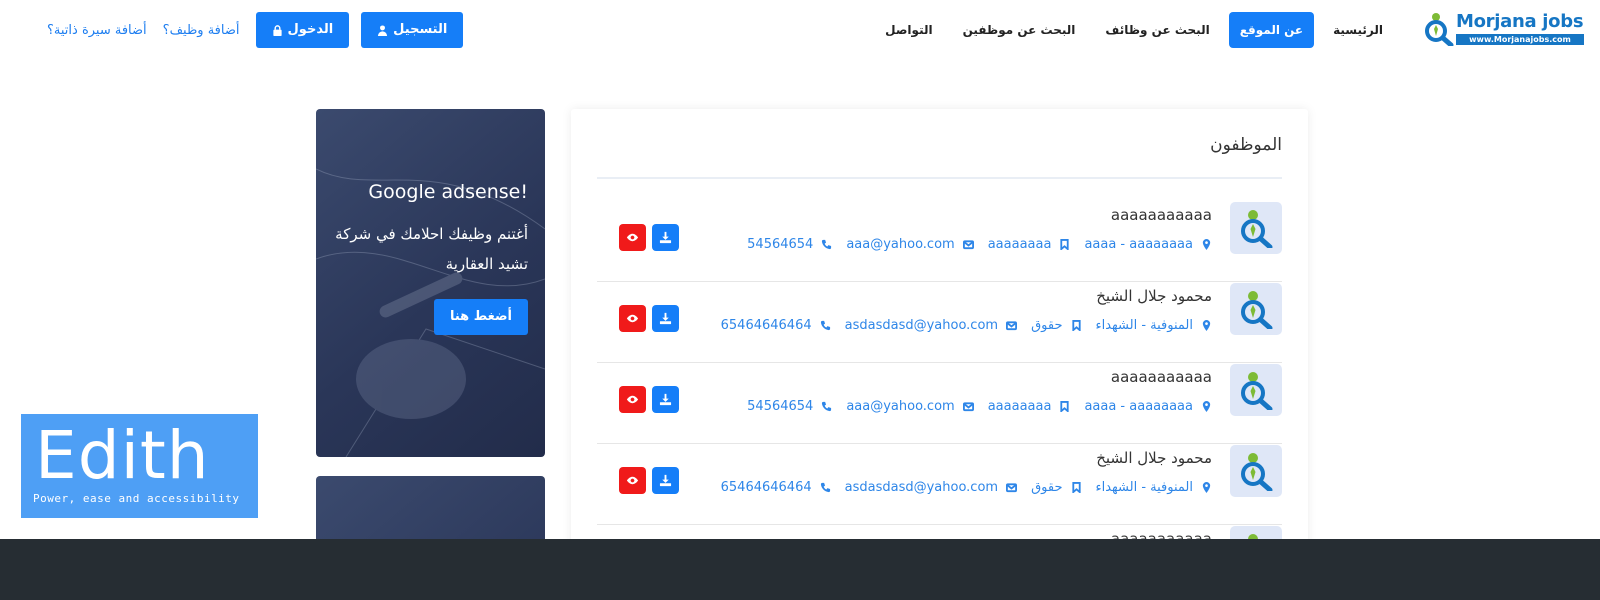 The image size is (1600, 600). I want to click on ad-cta-button: أضغط هنا, so click(480, 317).